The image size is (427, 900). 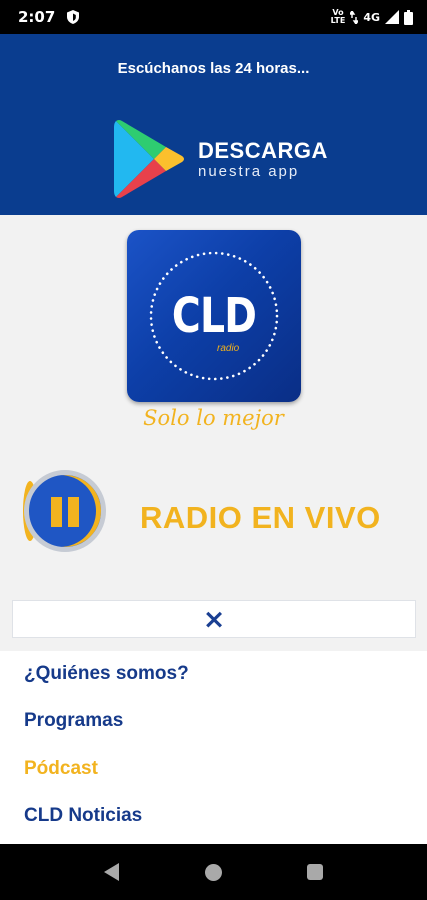 I want to click on data-arrows-icon, so click(x=354, y=17).